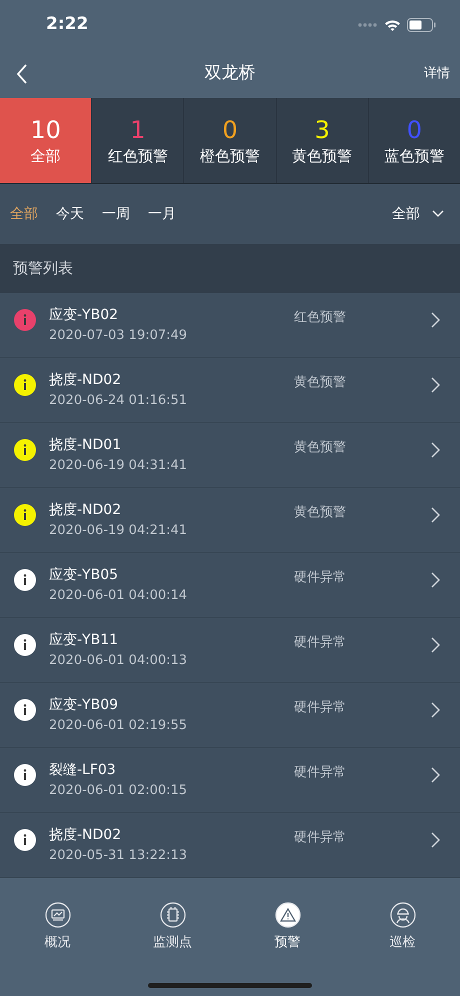 The image size is (460, 996). Describe the element at coordinates (392, 25) in the screenshot. I see `wifi-icon` at that location.